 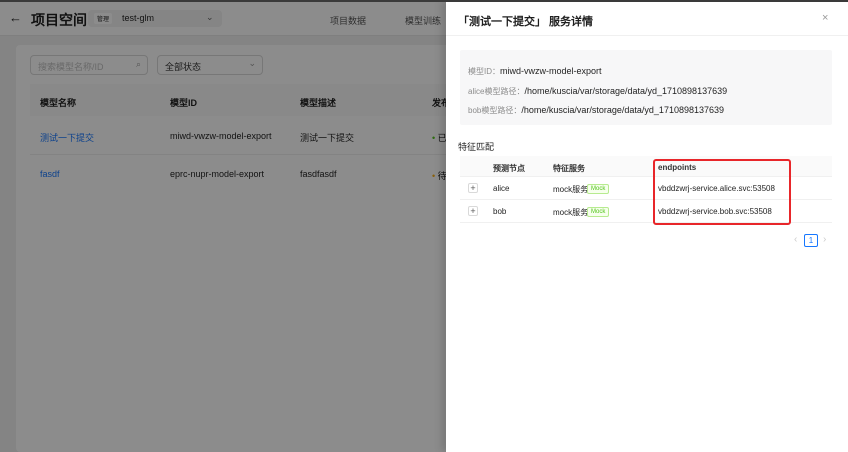 What do you see at coordinates (500, 211) in the screenshot?
I see `node: bob` at bounding box center [500, 211].